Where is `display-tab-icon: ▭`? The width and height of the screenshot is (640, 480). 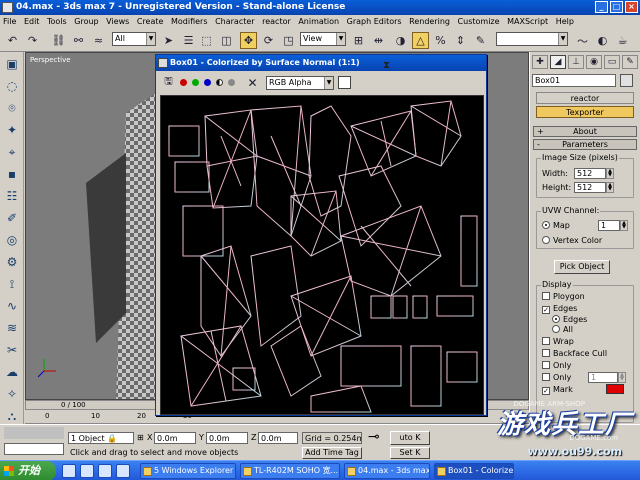 display-tab-icon: ▭ is located at coordinates (612, 62).